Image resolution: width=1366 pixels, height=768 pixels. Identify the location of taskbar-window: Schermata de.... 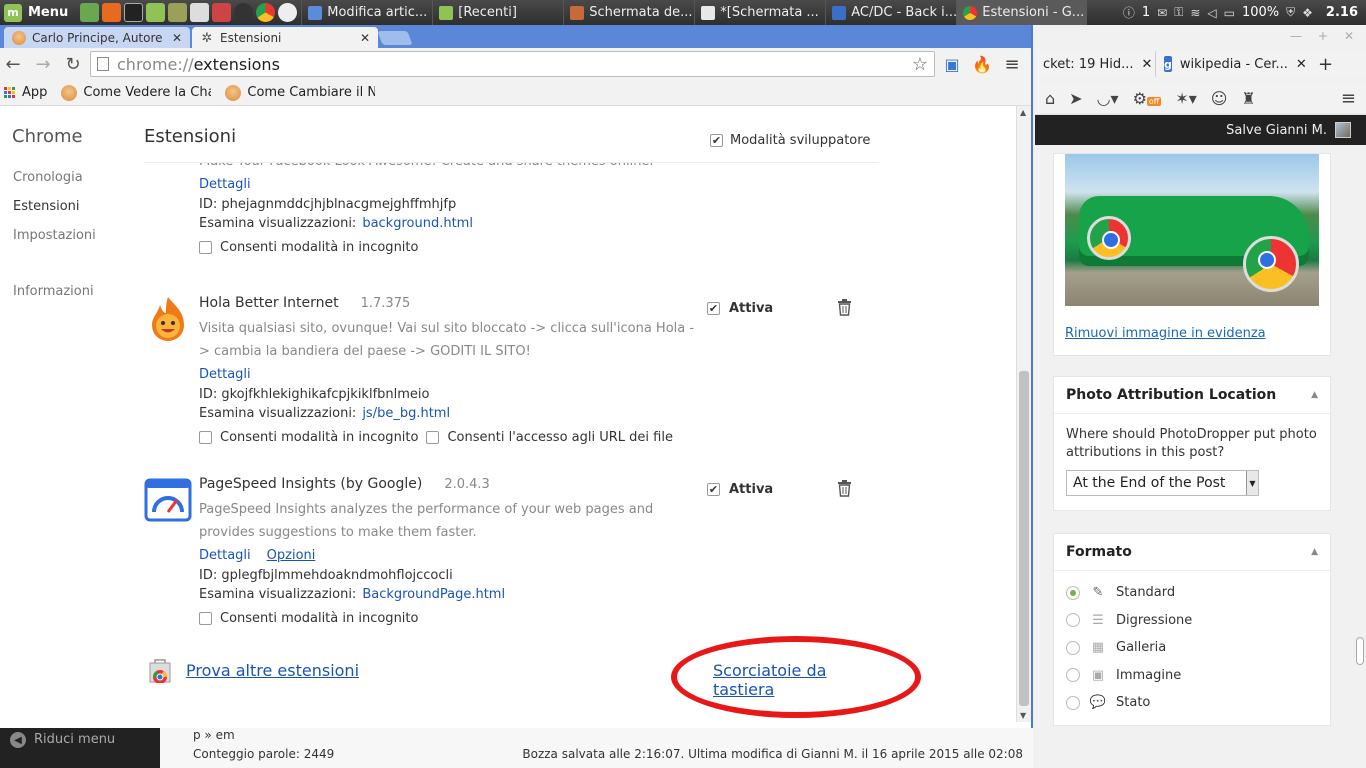
(628, 12).